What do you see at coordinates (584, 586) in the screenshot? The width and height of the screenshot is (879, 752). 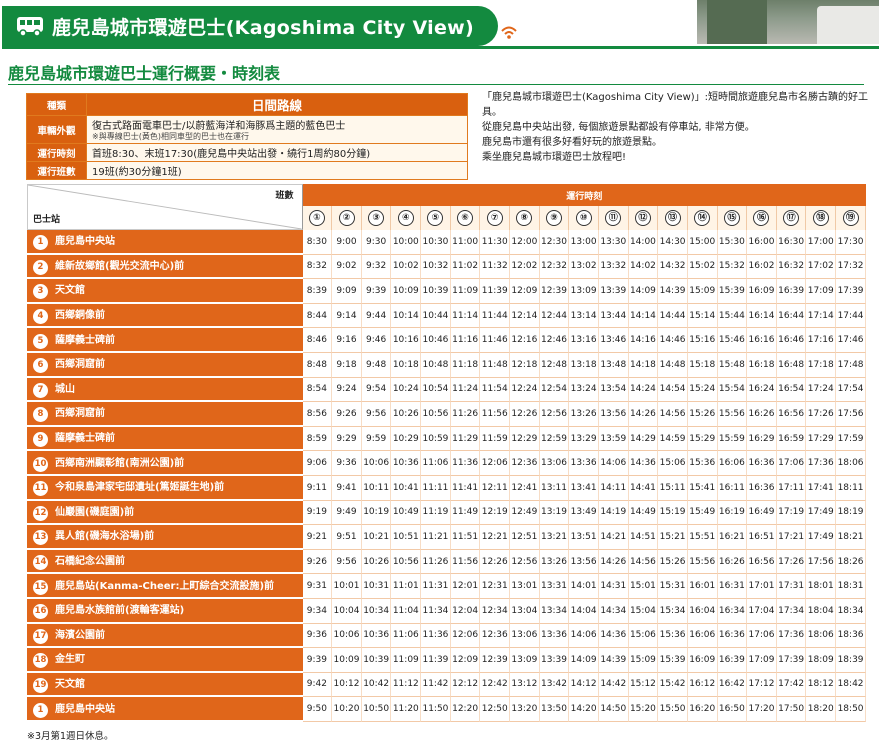 I see `departure-time: 14:01` at bounding box center [584, 586].